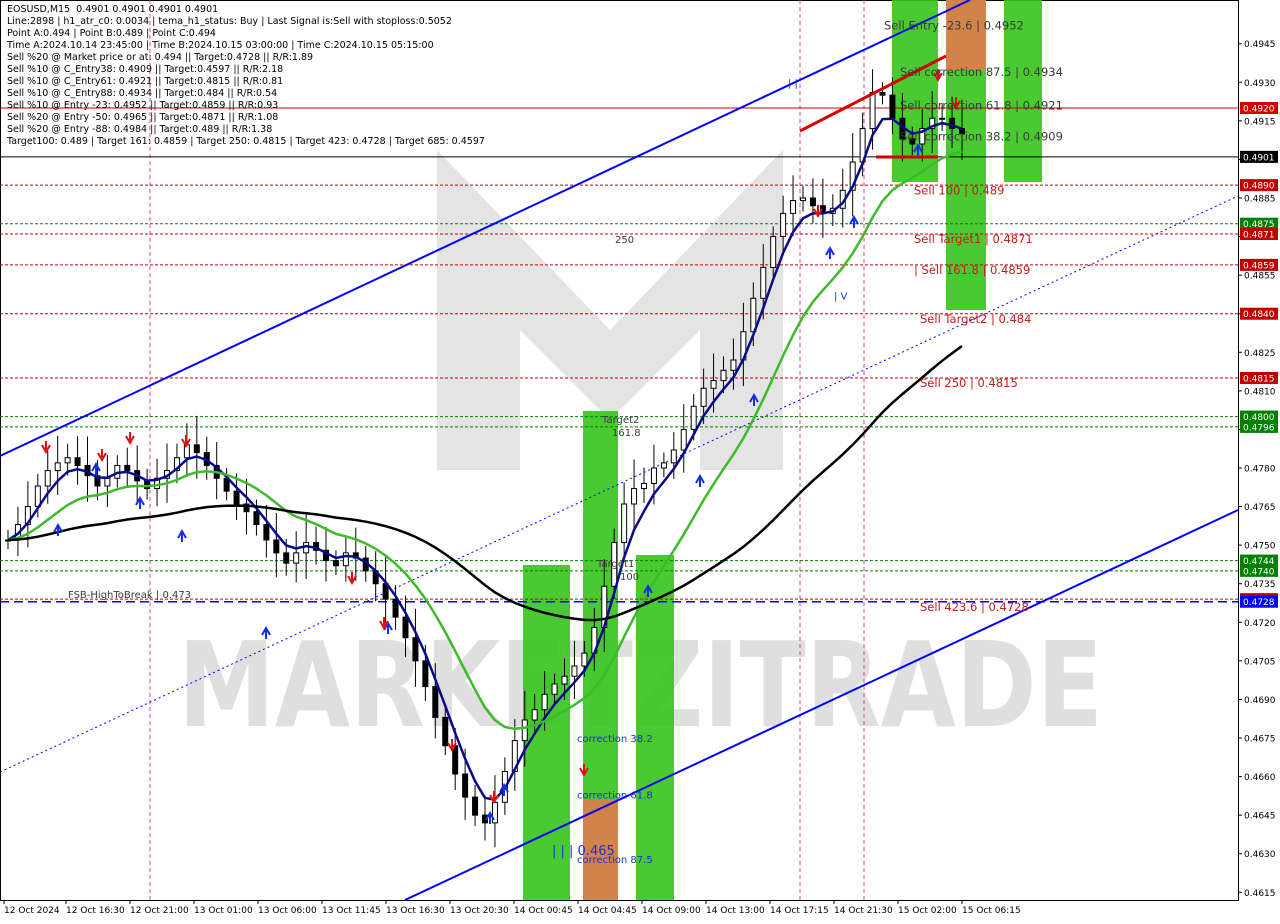 The height and width of the screenshot is (924, 1280). What do you see at coordinates (863, 911) in the screenshot?
I see `x-tick-label: 14 Oct 21:30` at bounding box center [863, 911].